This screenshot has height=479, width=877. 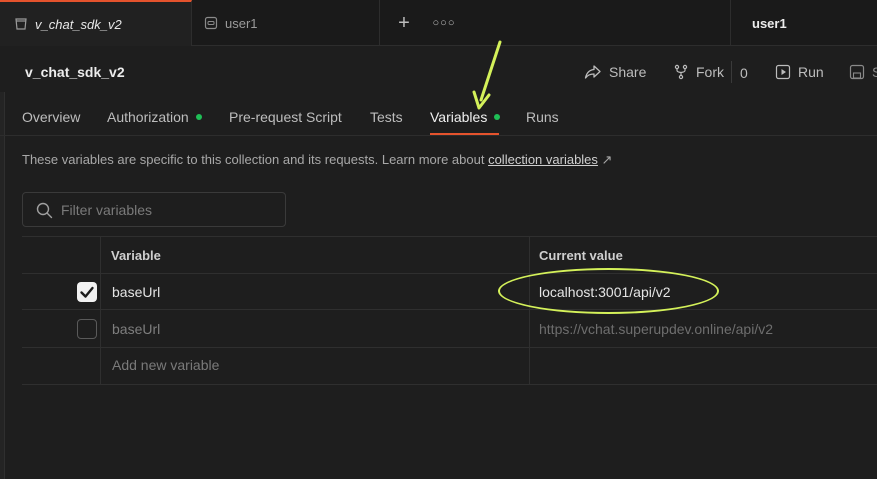 I want to click on tab-overview-label: Overview, so click(x=51, y=117).